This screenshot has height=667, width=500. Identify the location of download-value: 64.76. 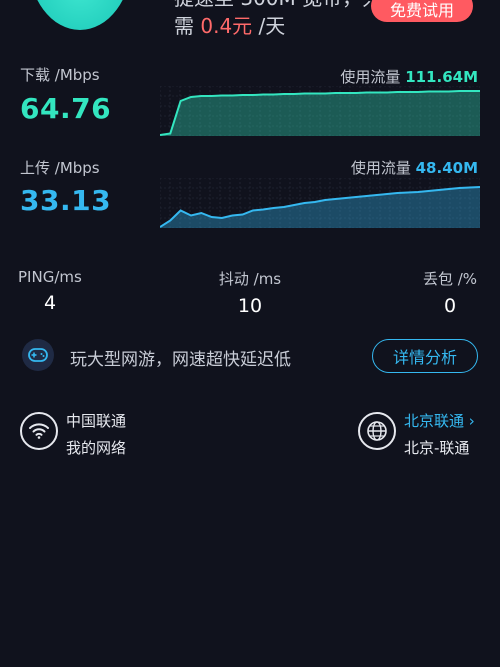
(66, 108).